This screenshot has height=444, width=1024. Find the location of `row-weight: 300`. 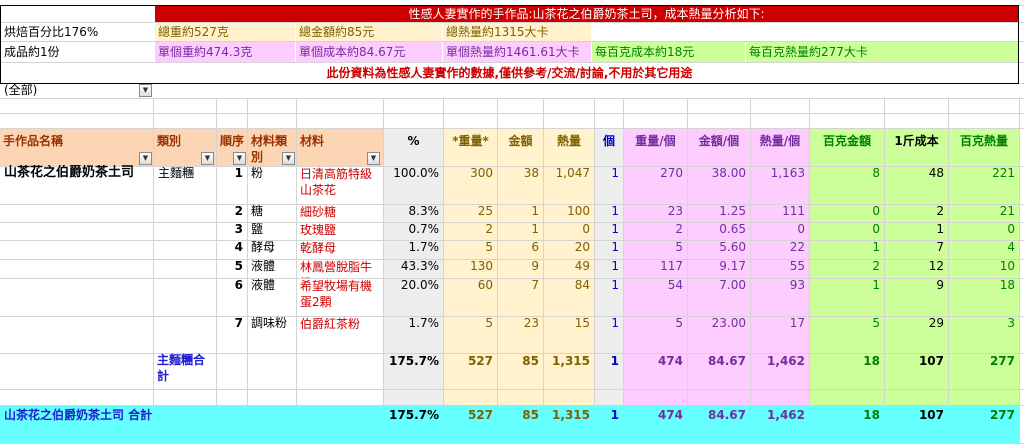

row-weight: 300 is located at coordinates (481, 173).